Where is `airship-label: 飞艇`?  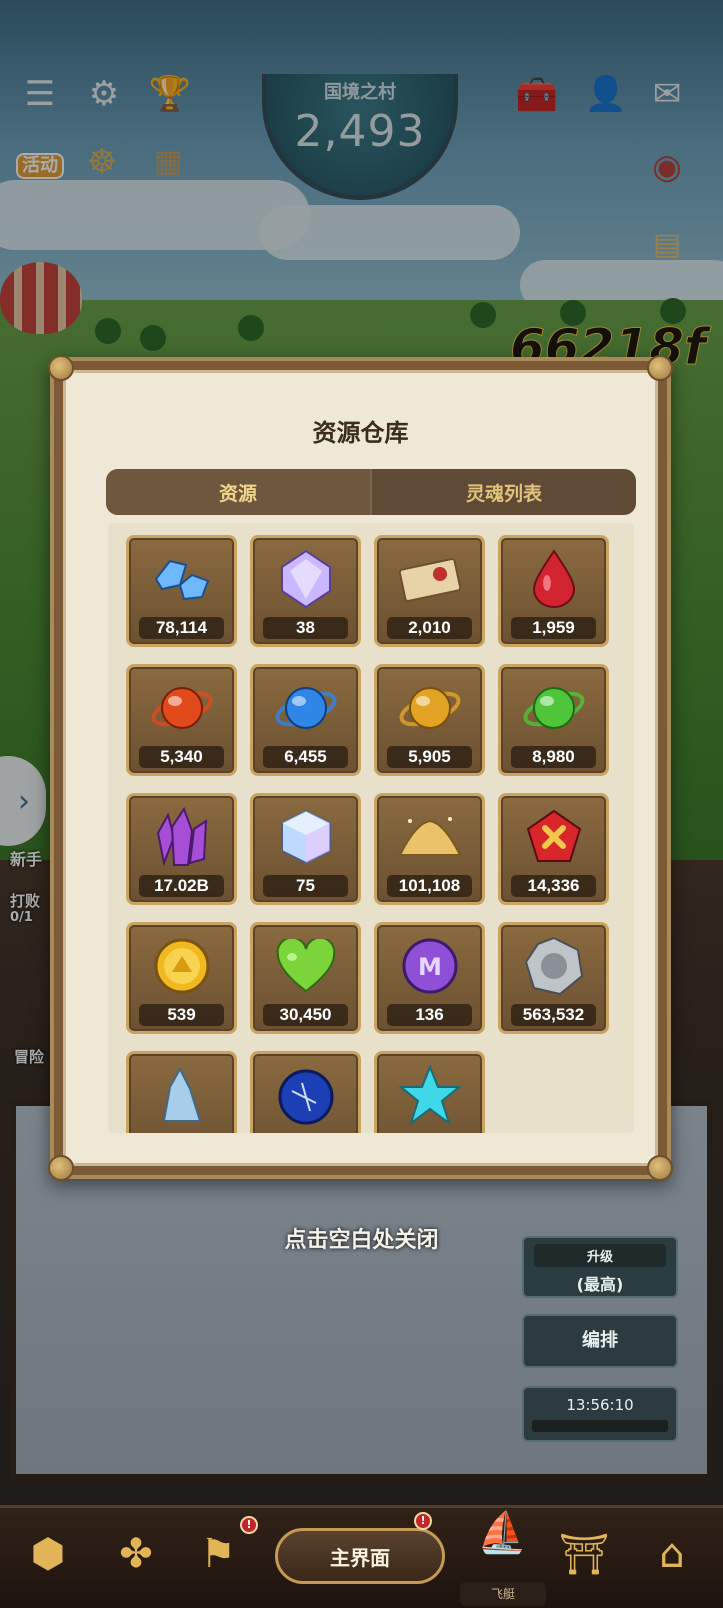
airship-label: 飞艇 is located at coordinates (503, 1594).